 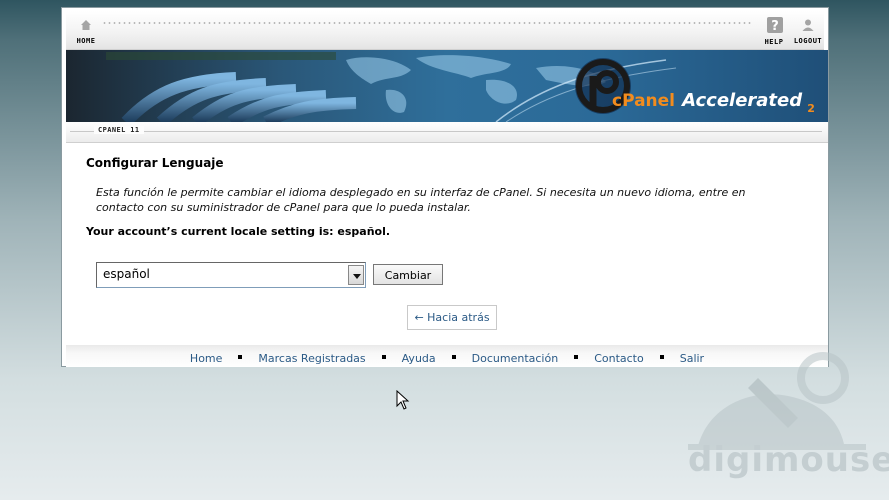 What do you see at coordinates (427, 23) in the screenshot?
I see `toolbar-dots` at bounding box center [427, 23].